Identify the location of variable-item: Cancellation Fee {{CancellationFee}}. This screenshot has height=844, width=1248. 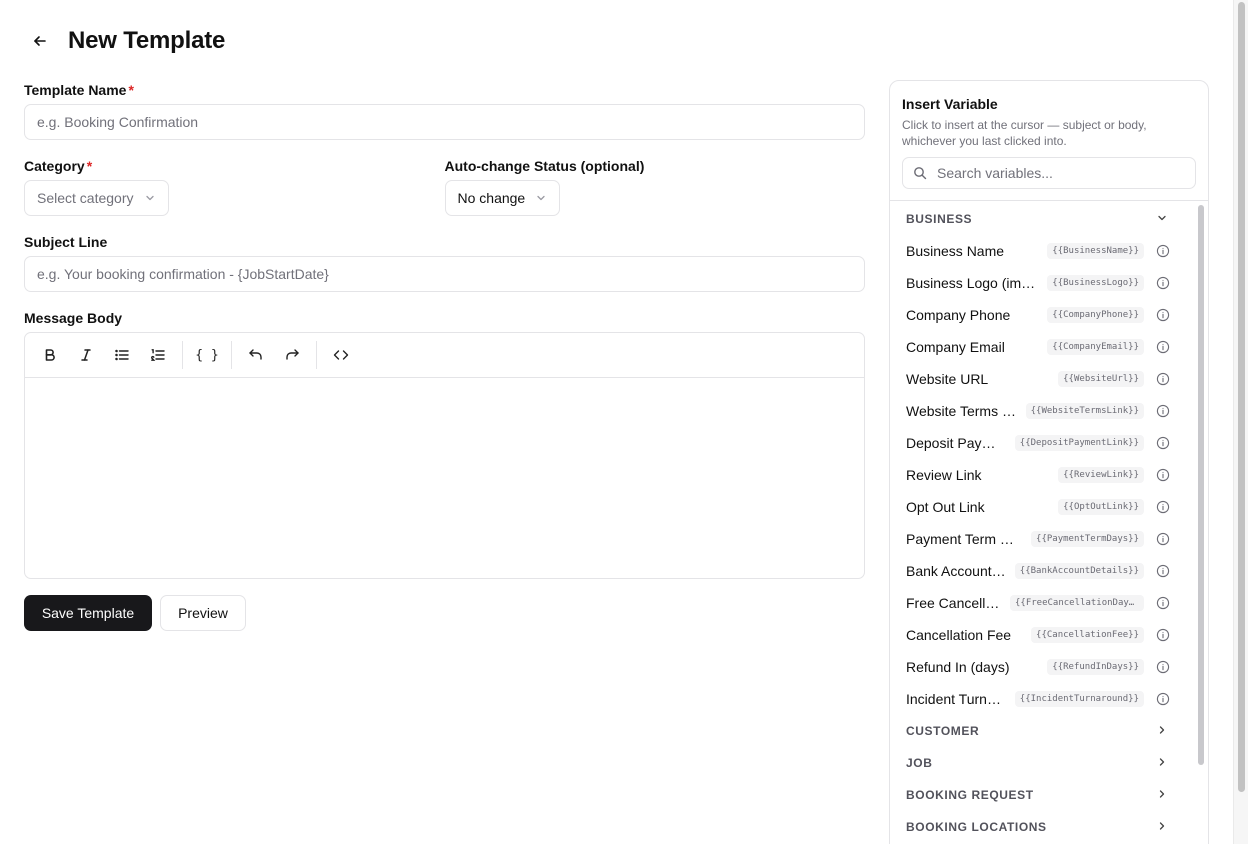
(1042, 635).